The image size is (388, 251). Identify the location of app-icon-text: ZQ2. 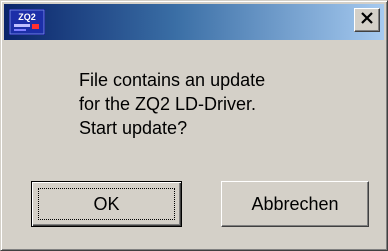
(27, 17).